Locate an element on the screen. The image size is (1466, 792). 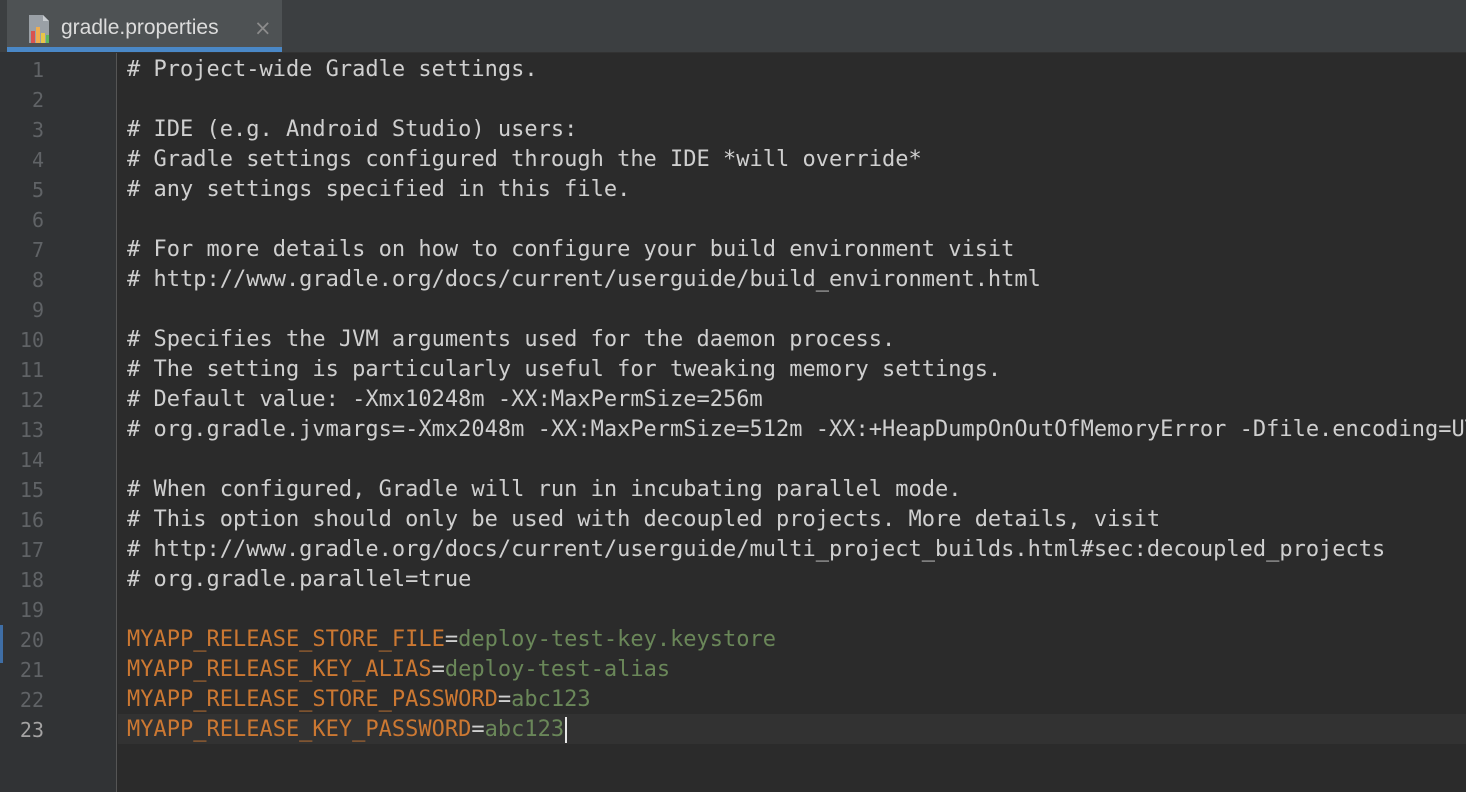
code-line: MYAPP_RELEASE_KEY_PASSWORD=abc123 is located at coordinates (347, 730).